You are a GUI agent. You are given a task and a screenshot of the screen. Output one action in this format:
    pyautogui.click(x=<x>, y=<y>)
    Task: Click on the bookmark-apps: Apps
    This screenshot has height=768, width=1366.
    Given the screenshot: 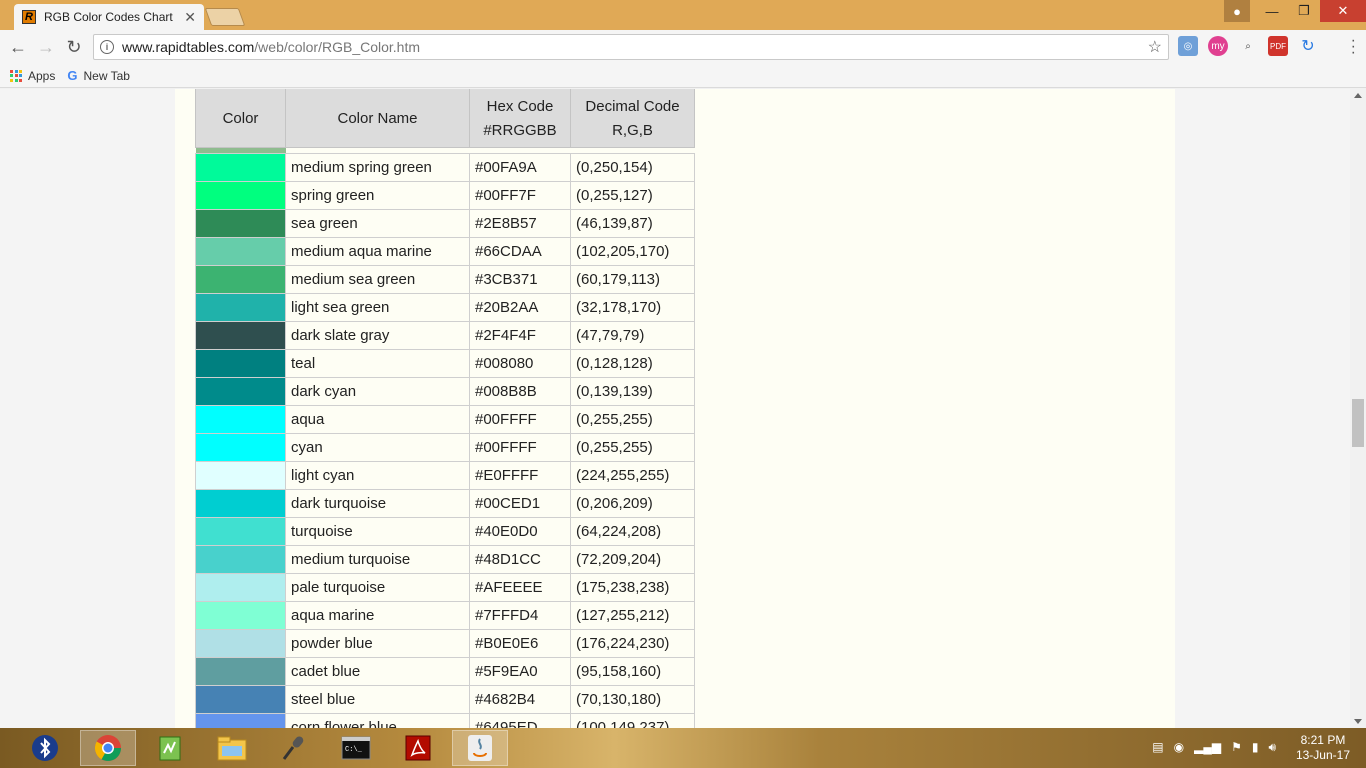 What is the action you would take?
    pyautogui.click(x=32, y=76)
    